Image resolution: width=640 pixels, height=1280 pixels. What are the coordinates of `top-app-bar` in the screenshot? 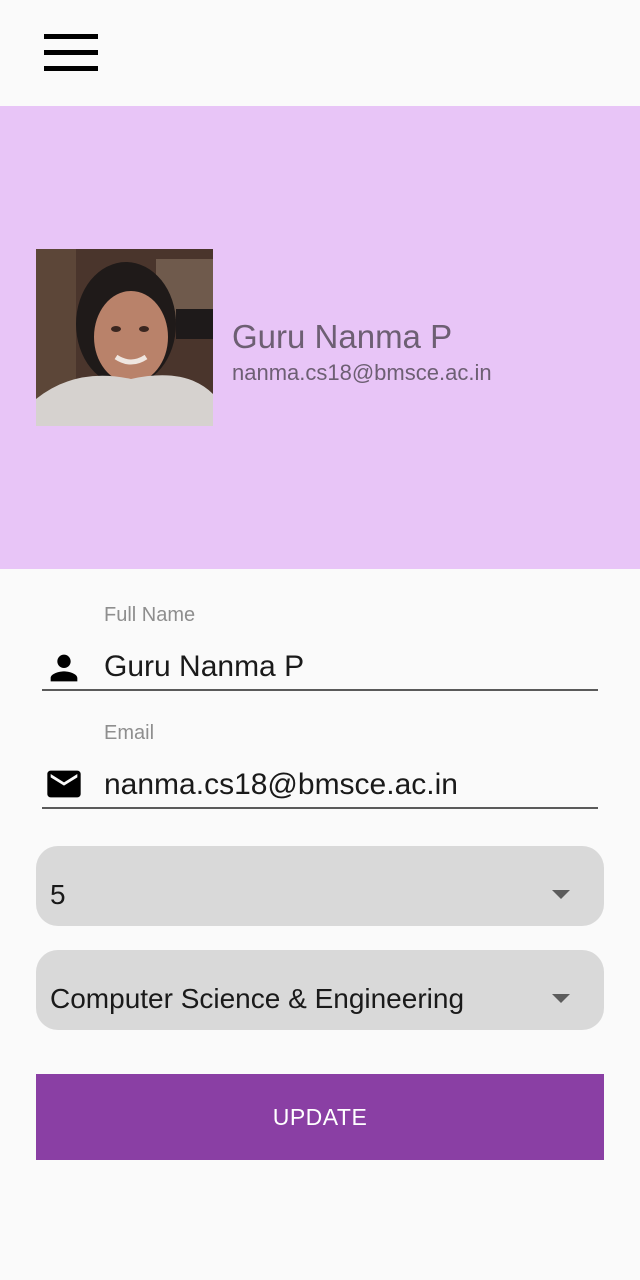 It's located at (320, 53).